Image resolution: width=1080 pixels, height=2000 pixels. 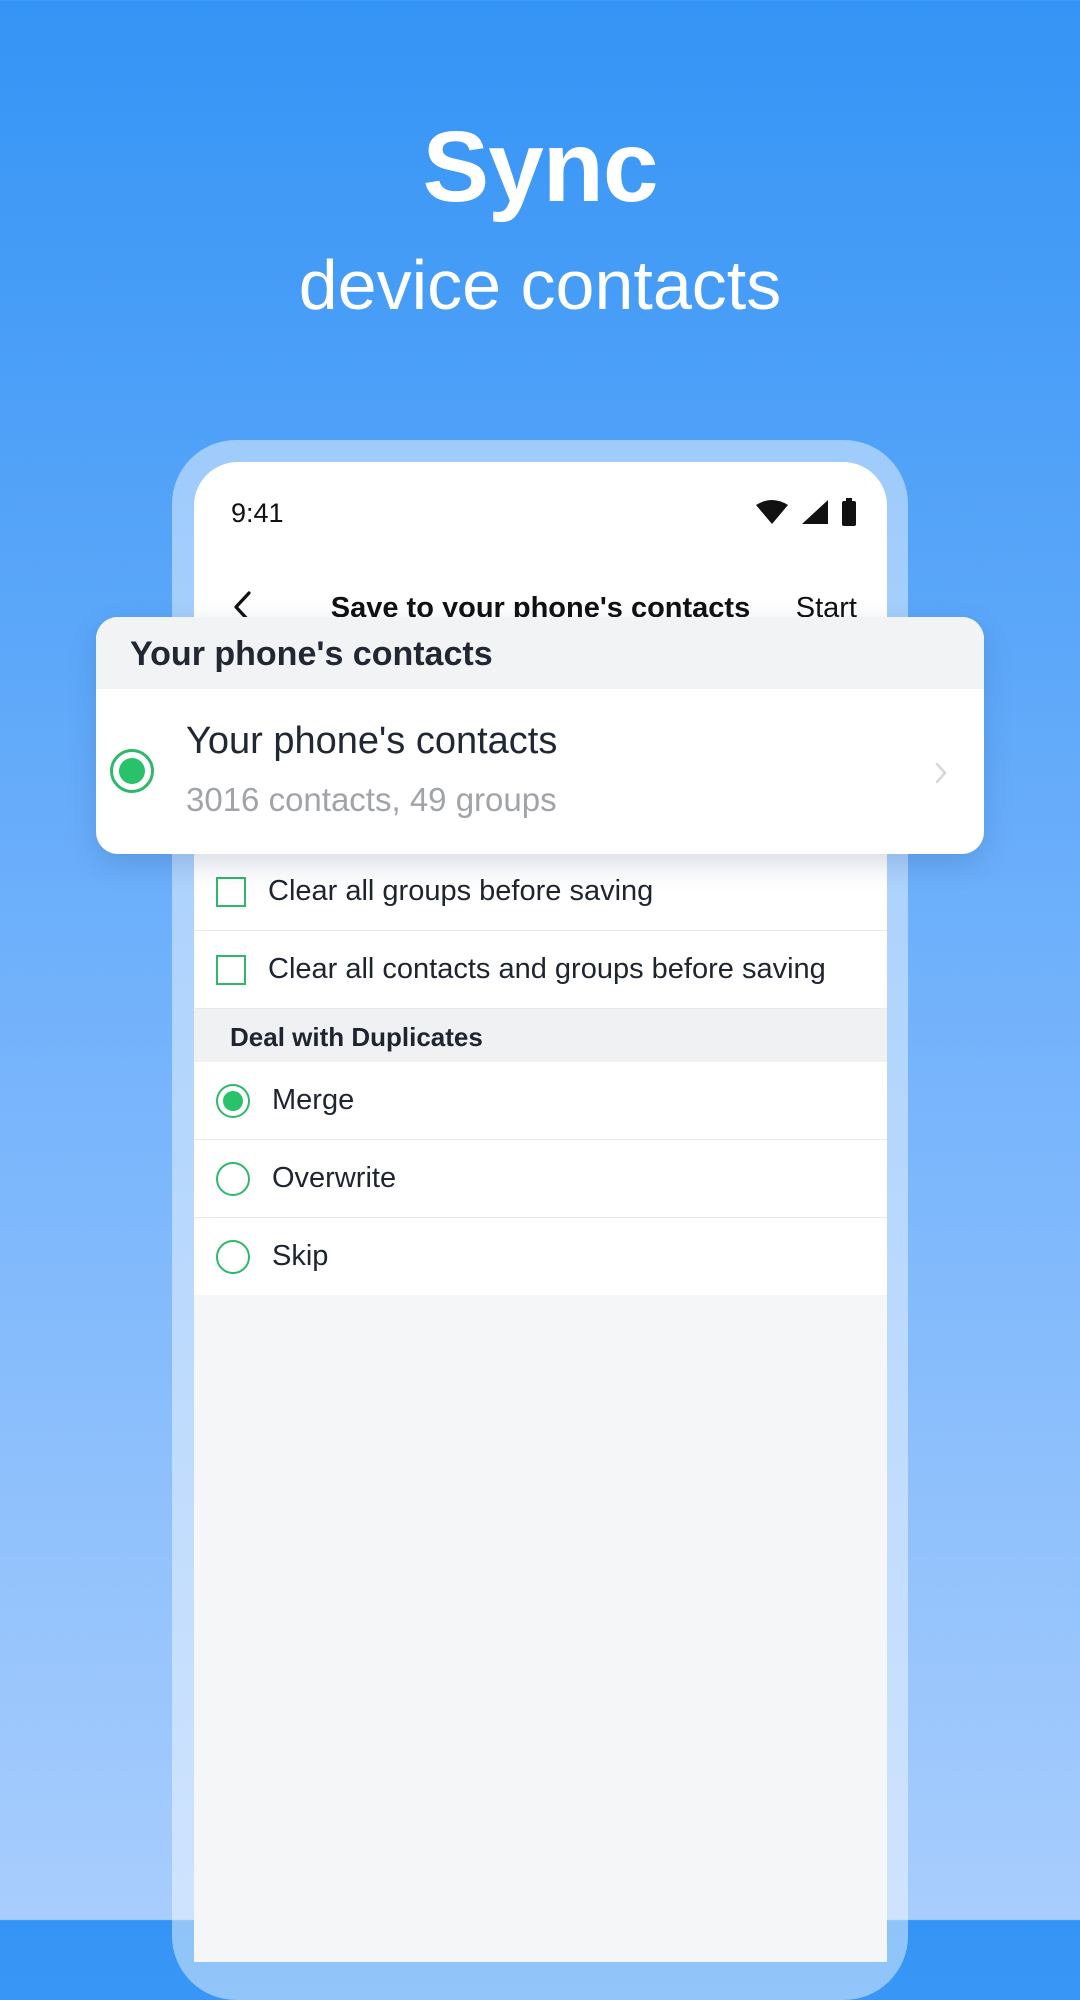 What do you see at coordinates (372, 741) in the screenshot?
I see `contacts-source-title: Your phone's contacts` at bounding box center [372, 741].